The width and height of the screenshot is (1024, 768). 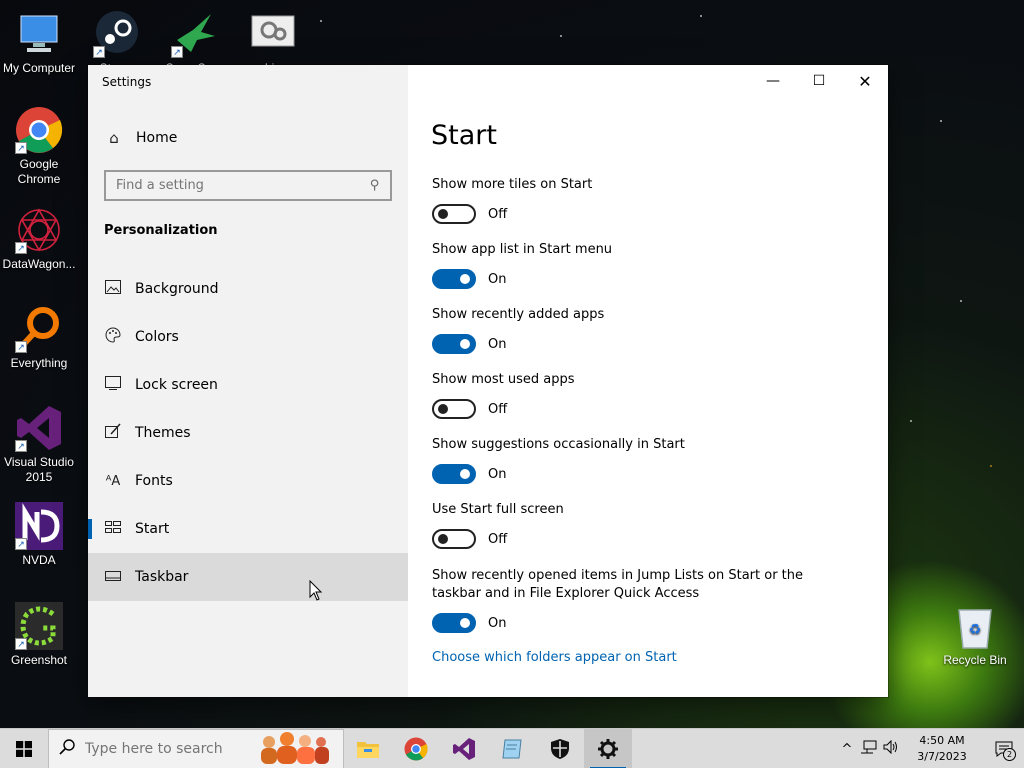 What do you see at coordinates (512, 184) in the screenshot?
I see `setting-label: Show more tiles on Start` at bounding box center [512, 184].